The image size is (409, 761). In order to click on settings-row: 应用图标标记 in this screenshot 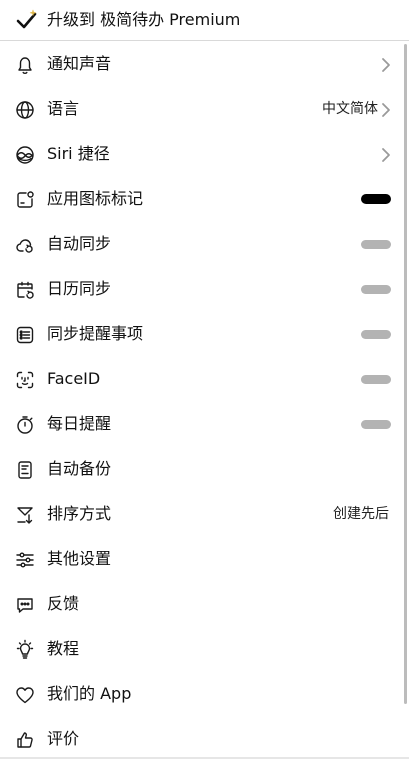, I will do `click(204, 199)`.